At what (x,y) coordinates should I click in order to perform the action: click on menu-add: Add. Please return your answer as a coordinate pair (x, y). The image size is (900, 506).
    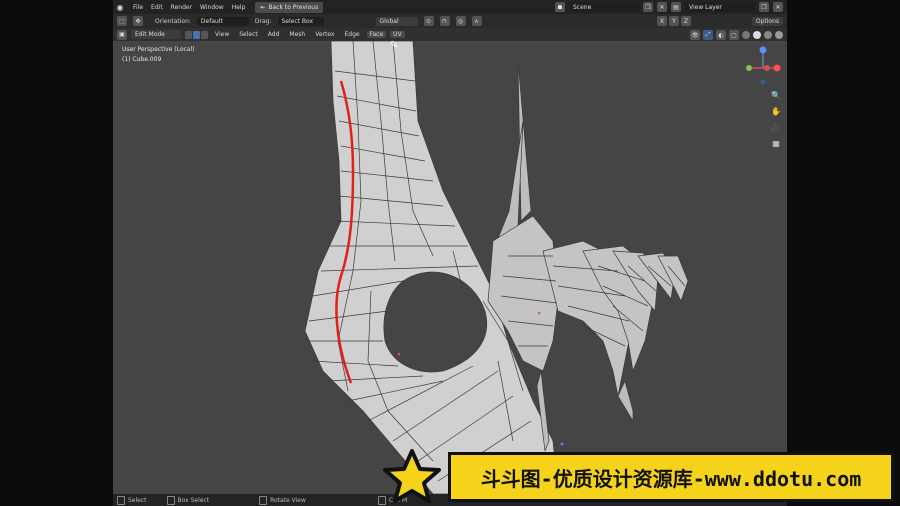
    Looking at the image, I should click on (274, 34).